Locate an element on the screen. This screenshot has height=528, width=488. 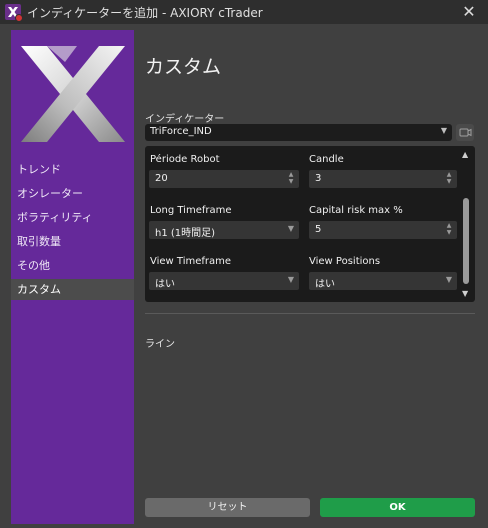
long-timeframe-label: Long Timeframe is located at coordinates (191, 210).